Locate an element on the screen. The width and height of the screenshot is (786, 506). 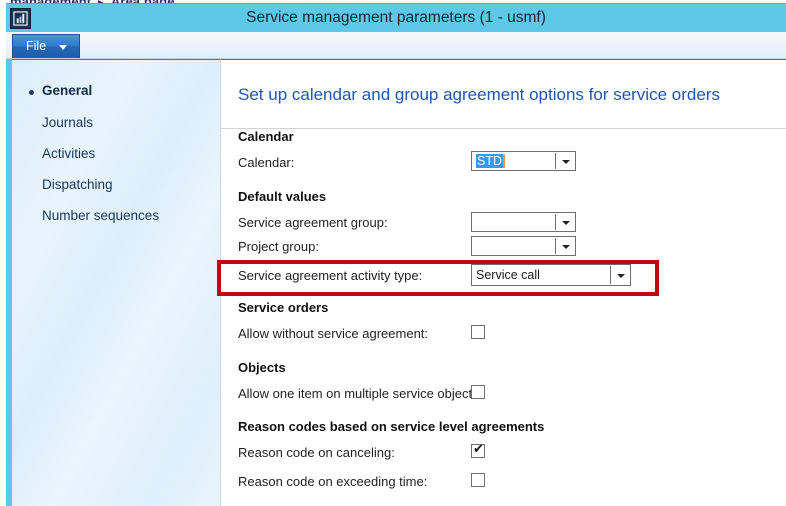
sidebar-item-number-sequences: Number sequences is located at coordinates (116, 218).